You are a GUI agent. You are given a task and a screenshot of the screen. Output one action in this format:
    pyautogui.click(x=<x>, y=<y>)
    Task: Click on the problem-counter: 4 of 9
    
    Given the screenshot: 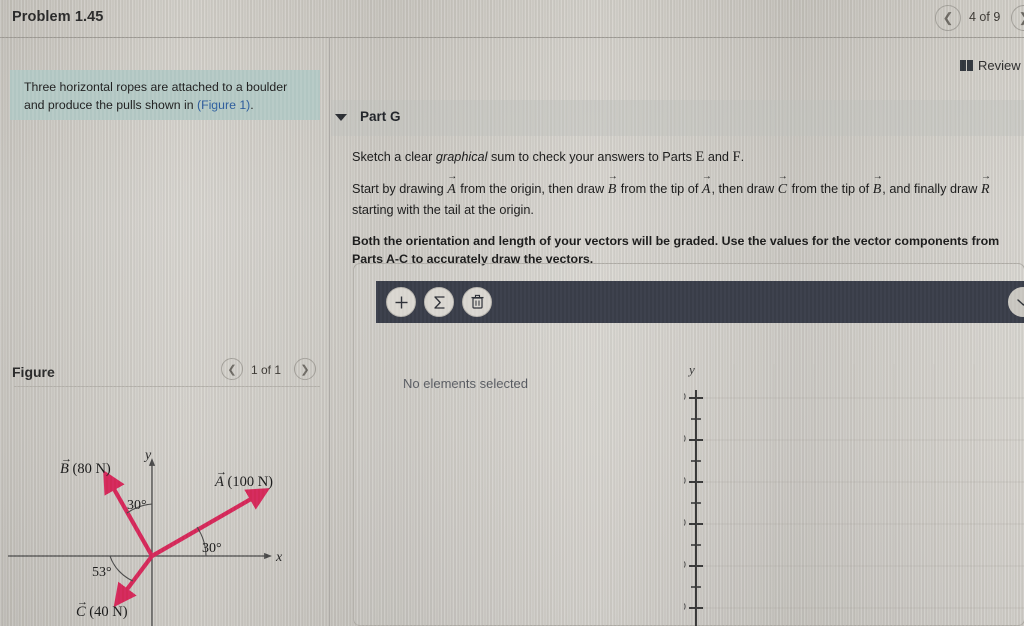 What is the action you would take?
    pyautogui.click(x=985, y=17)
    